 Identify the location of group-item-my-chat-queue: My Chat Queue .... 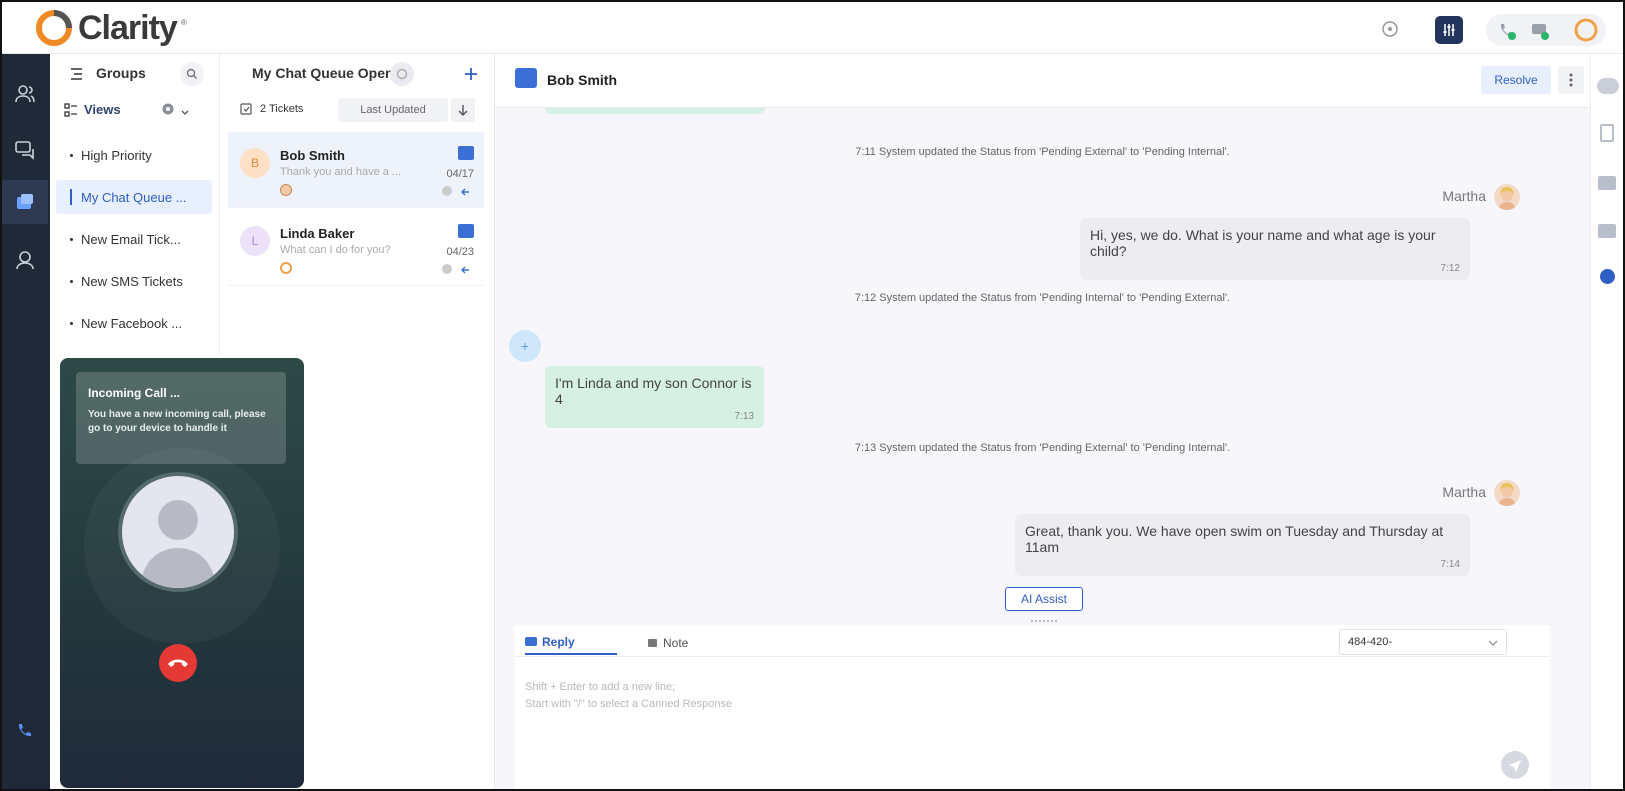
(134, 197).